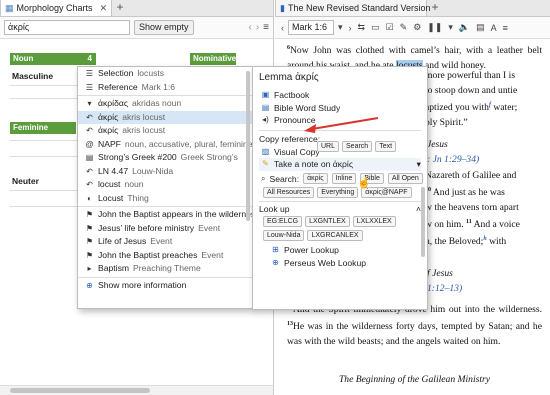  Describe the element at coordinates (265, 151) in the screenshot. I see `image-icon: ▨` at that location.